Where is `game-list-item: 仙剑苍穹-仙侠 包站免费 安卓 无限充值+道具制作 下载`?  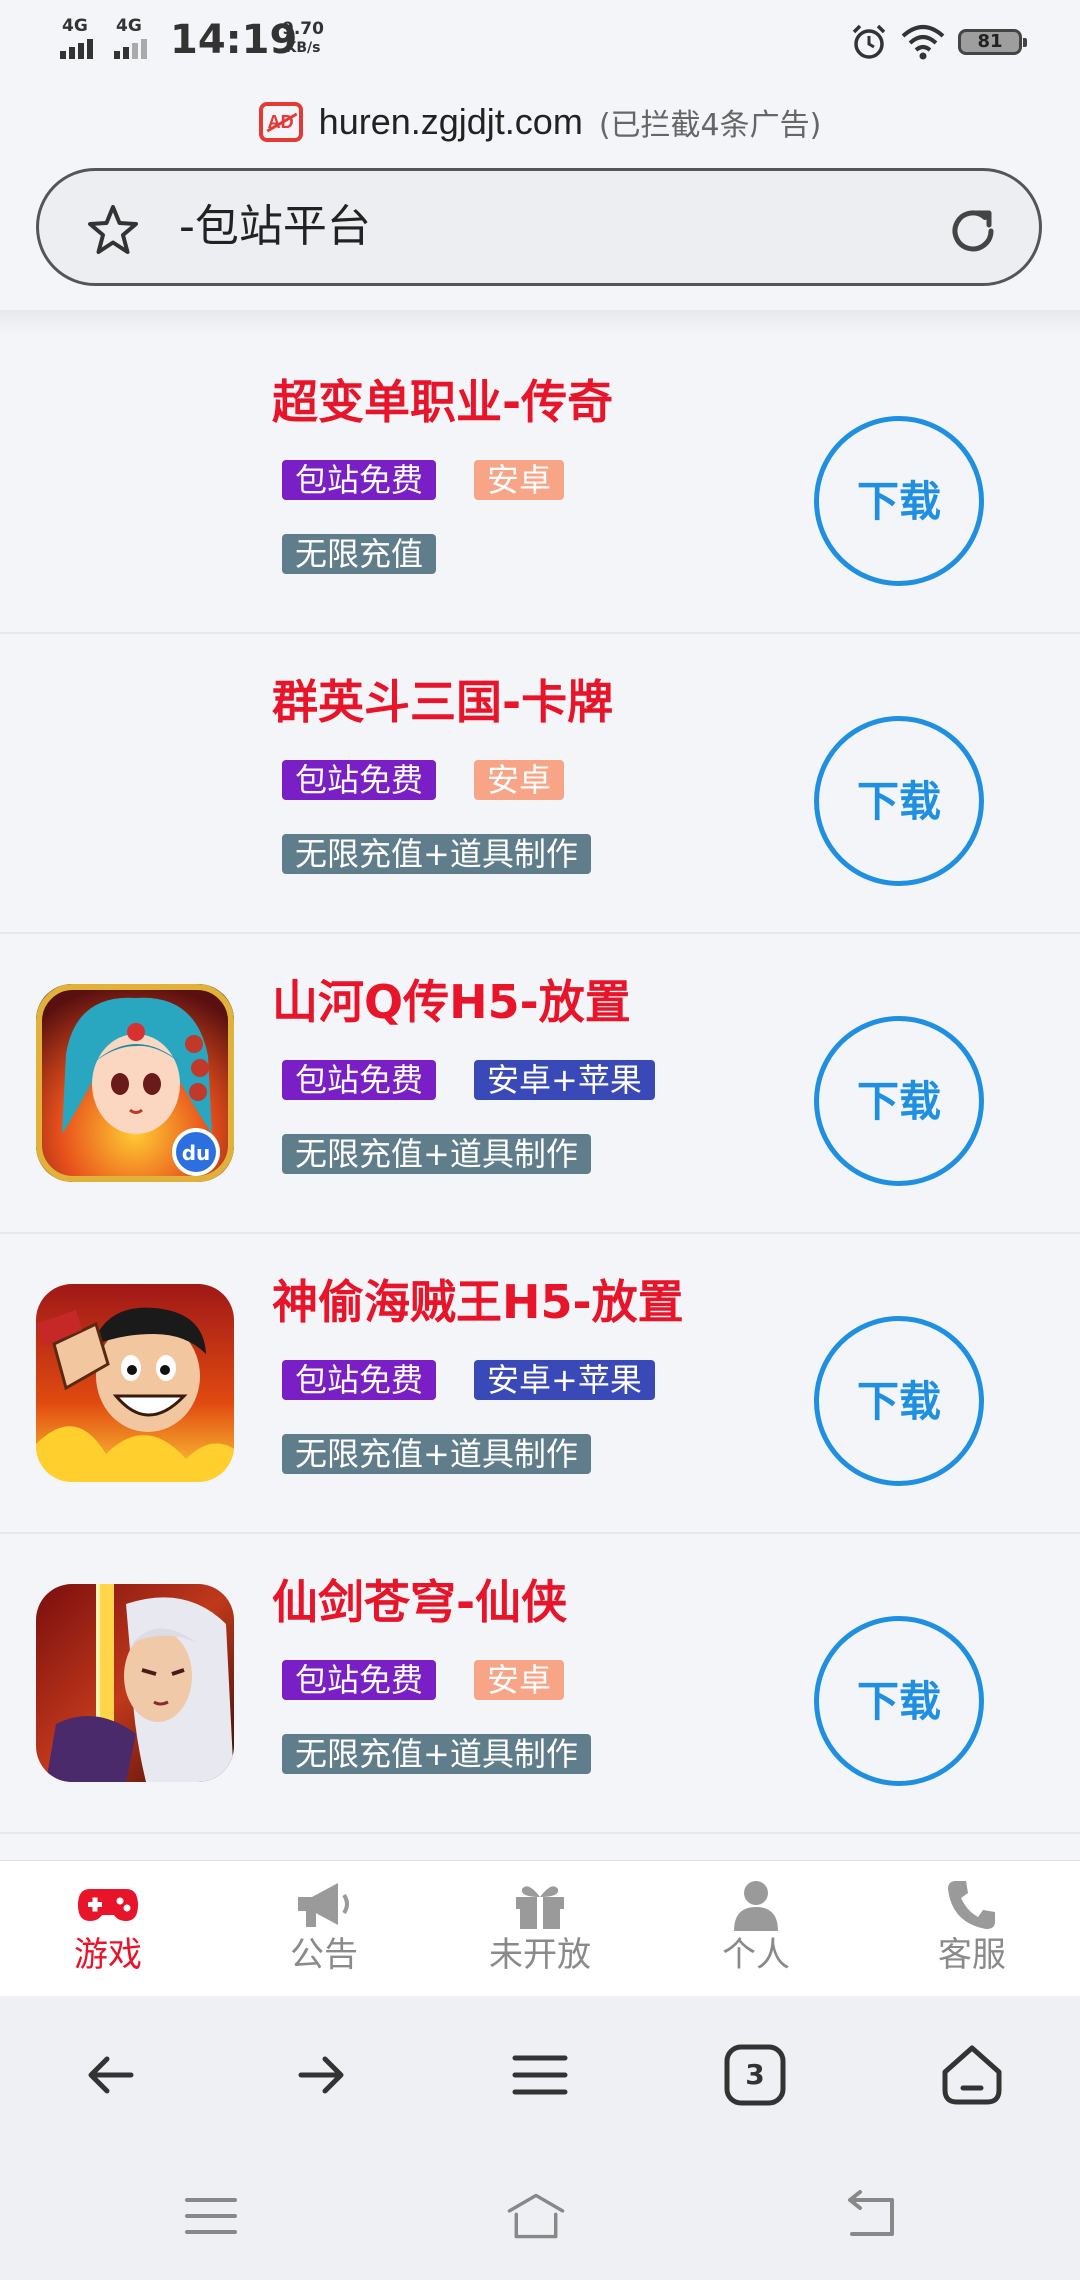 game-list-item: 仙剑苍穹-仙侠 包站免费 安卓 无限充值+道具制作 下载 is located at coordinates (540, 1684).